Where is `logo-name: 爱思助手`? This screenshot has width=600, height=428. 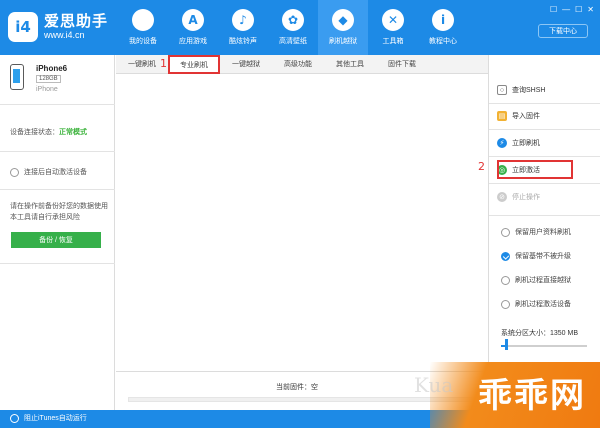
logo-name: 爱思助手 is located at coordinates (76, 21).